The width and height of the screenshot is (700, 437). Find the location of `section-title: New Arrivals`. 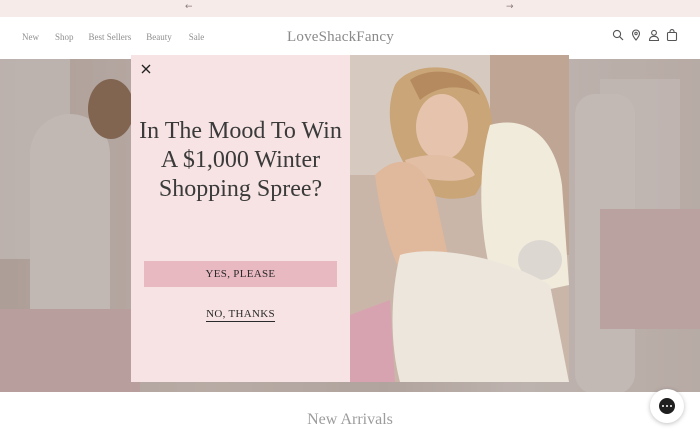

section-title: New Arrivals is located at coordinates (350, 419).